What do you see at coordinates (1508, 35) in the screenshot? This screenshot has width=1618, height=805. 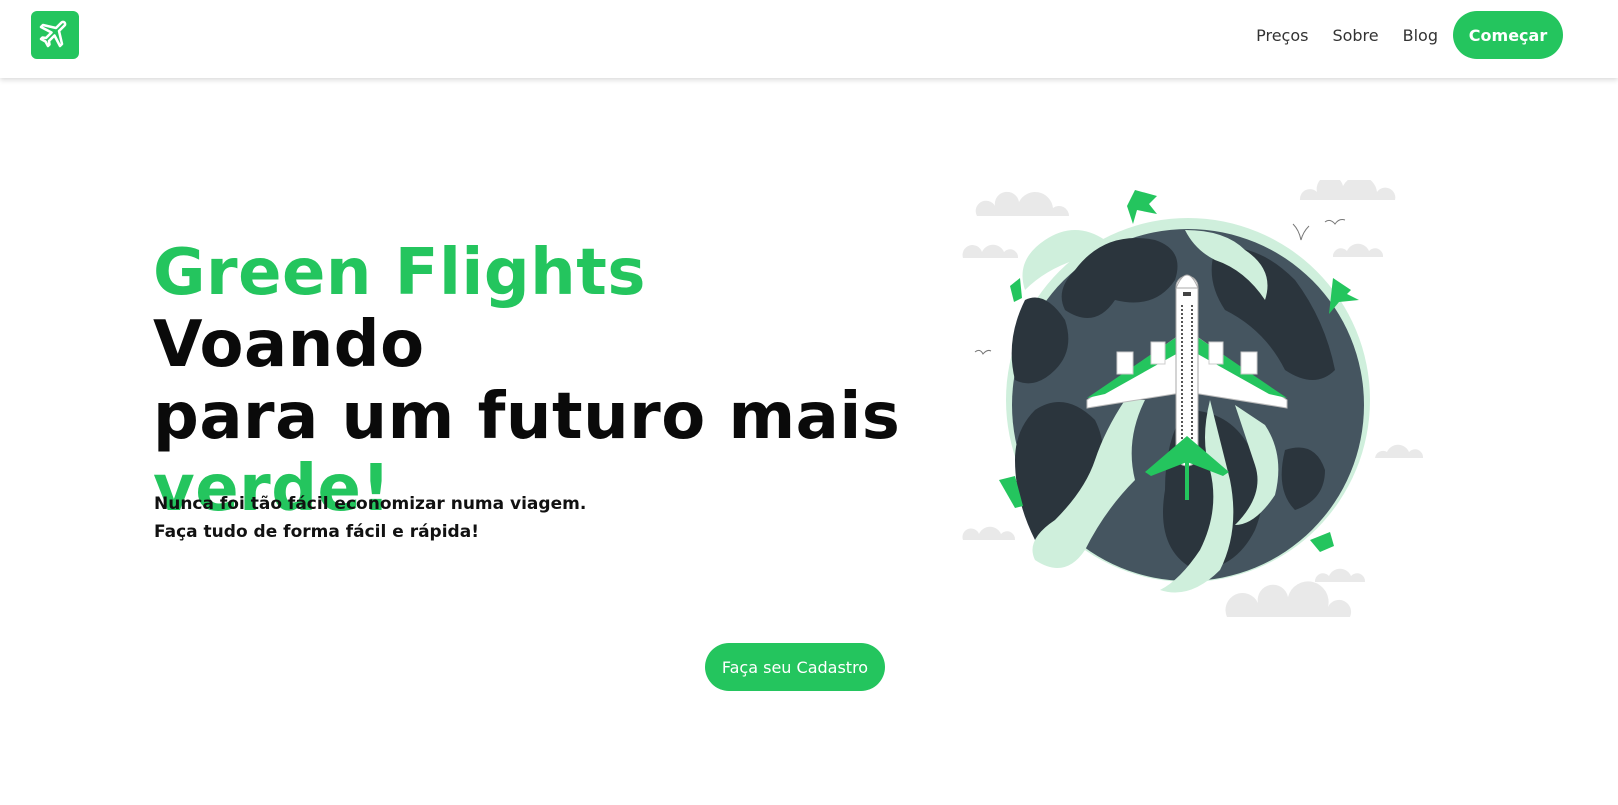 I see `start-button: Começar` at bounding box center [1508, 35].